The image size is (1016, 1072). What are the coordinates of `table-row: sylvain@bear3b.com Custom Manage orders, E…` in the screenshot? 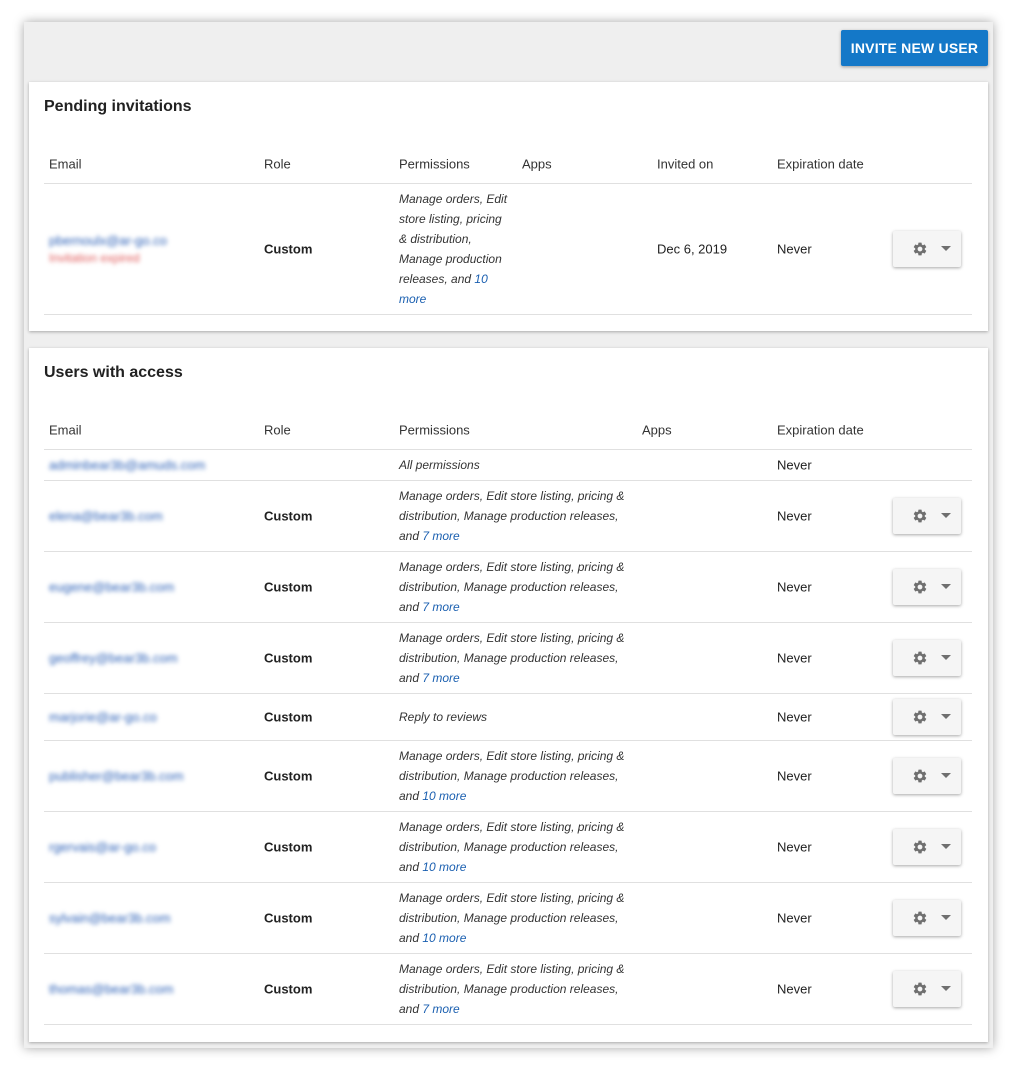 It's located at (508, 918).